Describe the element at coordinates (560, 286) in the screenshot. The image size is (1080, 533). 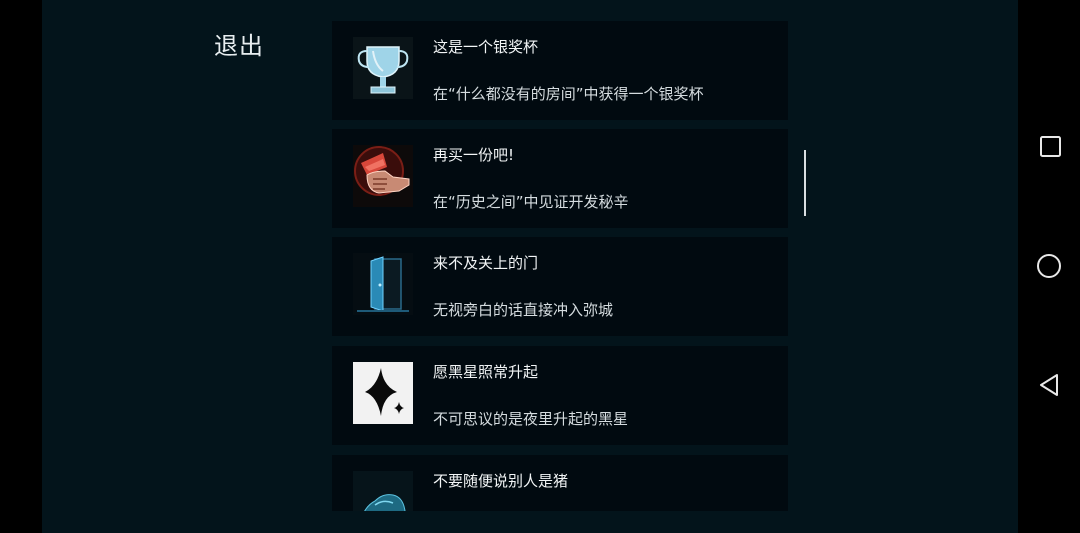
I see `achievement-card: 来不及关上的门 无视旁白的话直接冲入弥城` at that location.